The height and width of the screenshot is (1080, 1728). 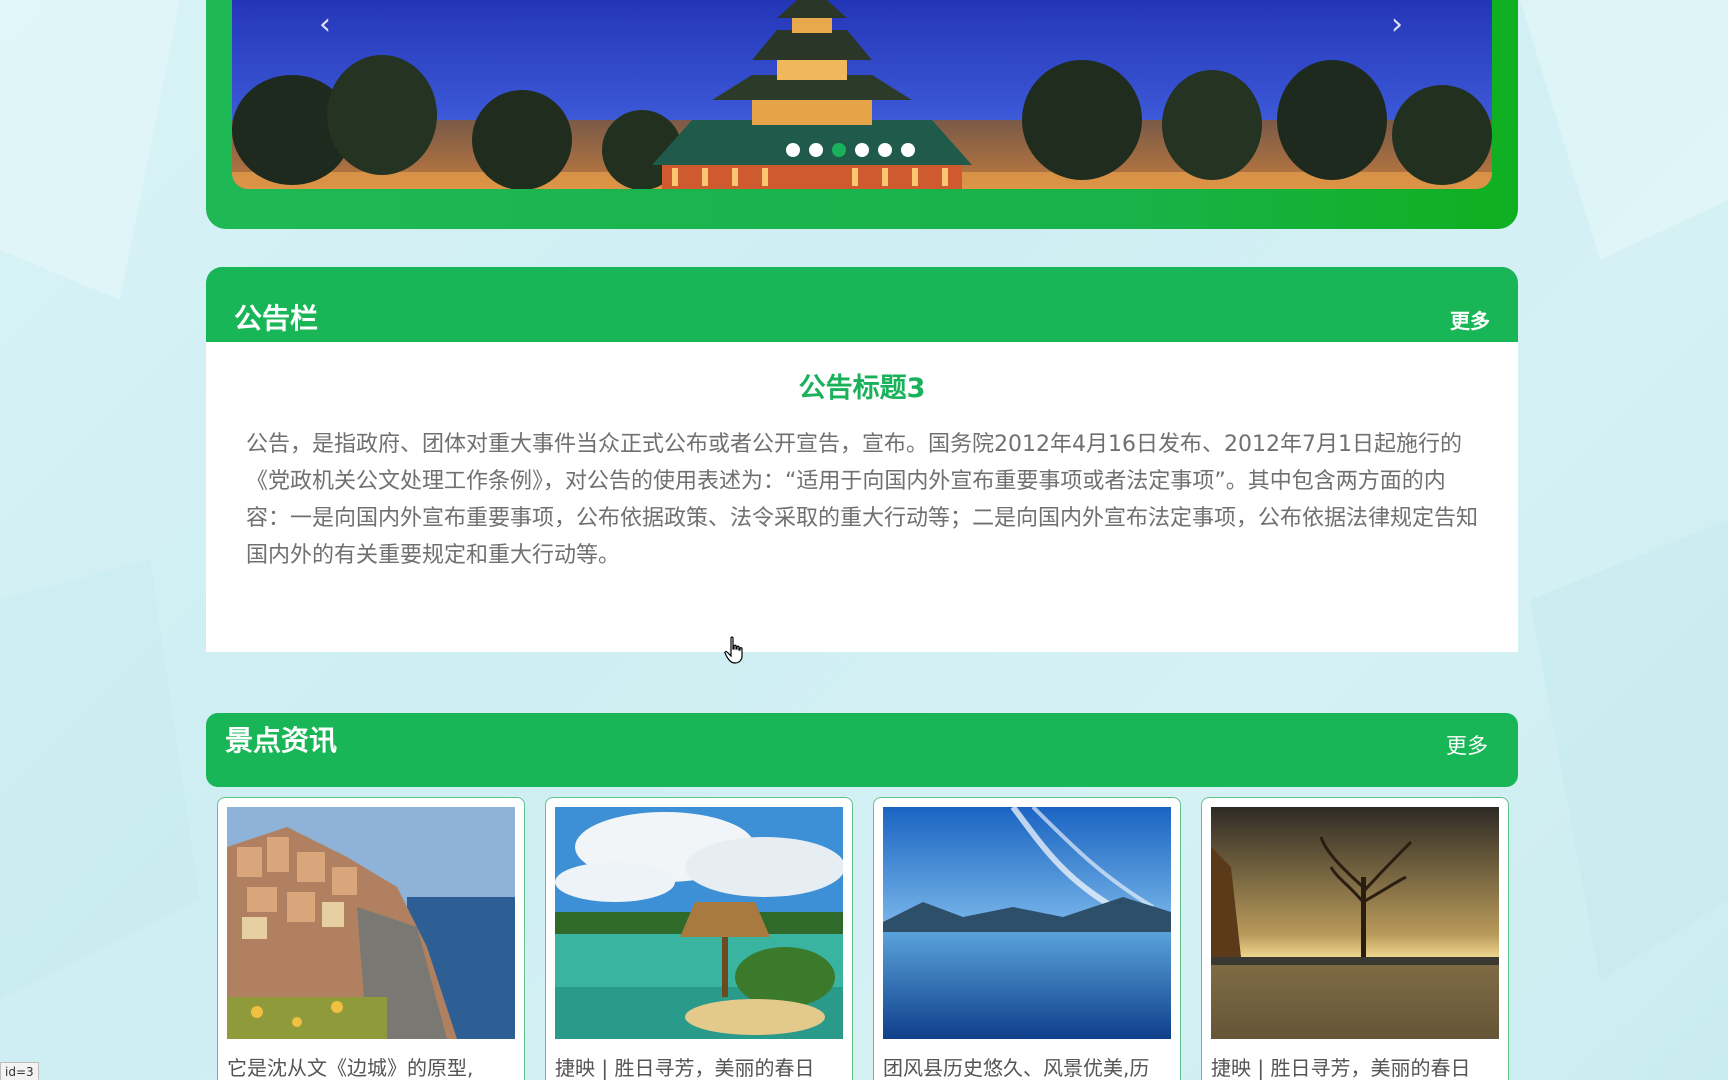 I want to click on chevron-left-icon: ‹, so click(x=325, y=24).